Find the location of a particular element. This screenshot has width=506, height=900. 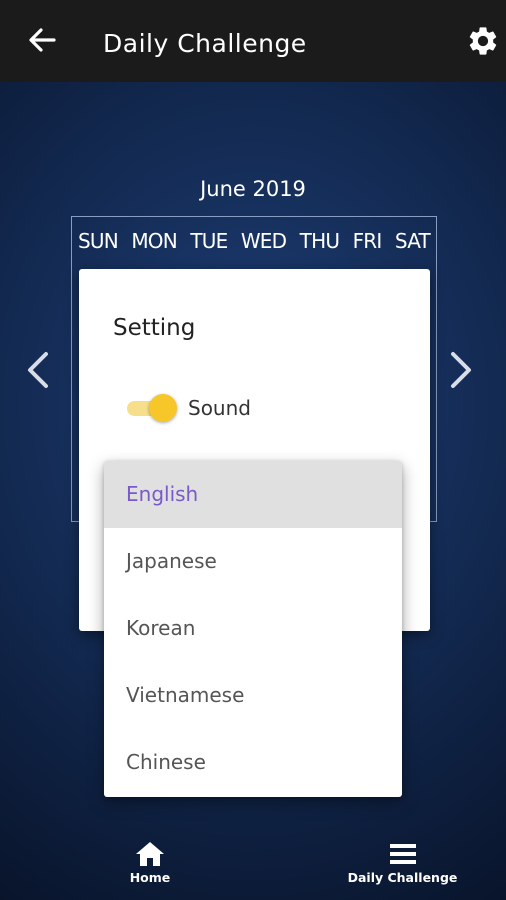

nav-home-button: Home is located at coordinates (150, 863).